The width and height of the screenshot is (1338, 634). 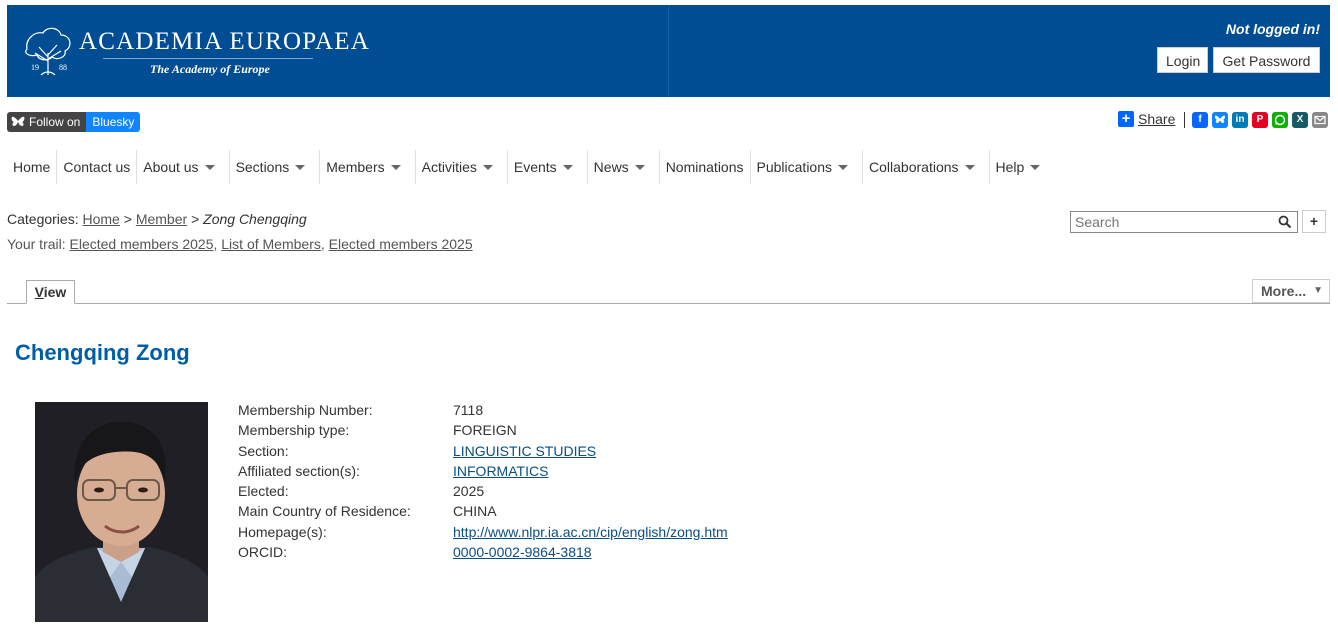 What do you see at coordinates (63, 67) in the screenshot?
I see `logo-year-right: 88` at bounding box center [63, 67].